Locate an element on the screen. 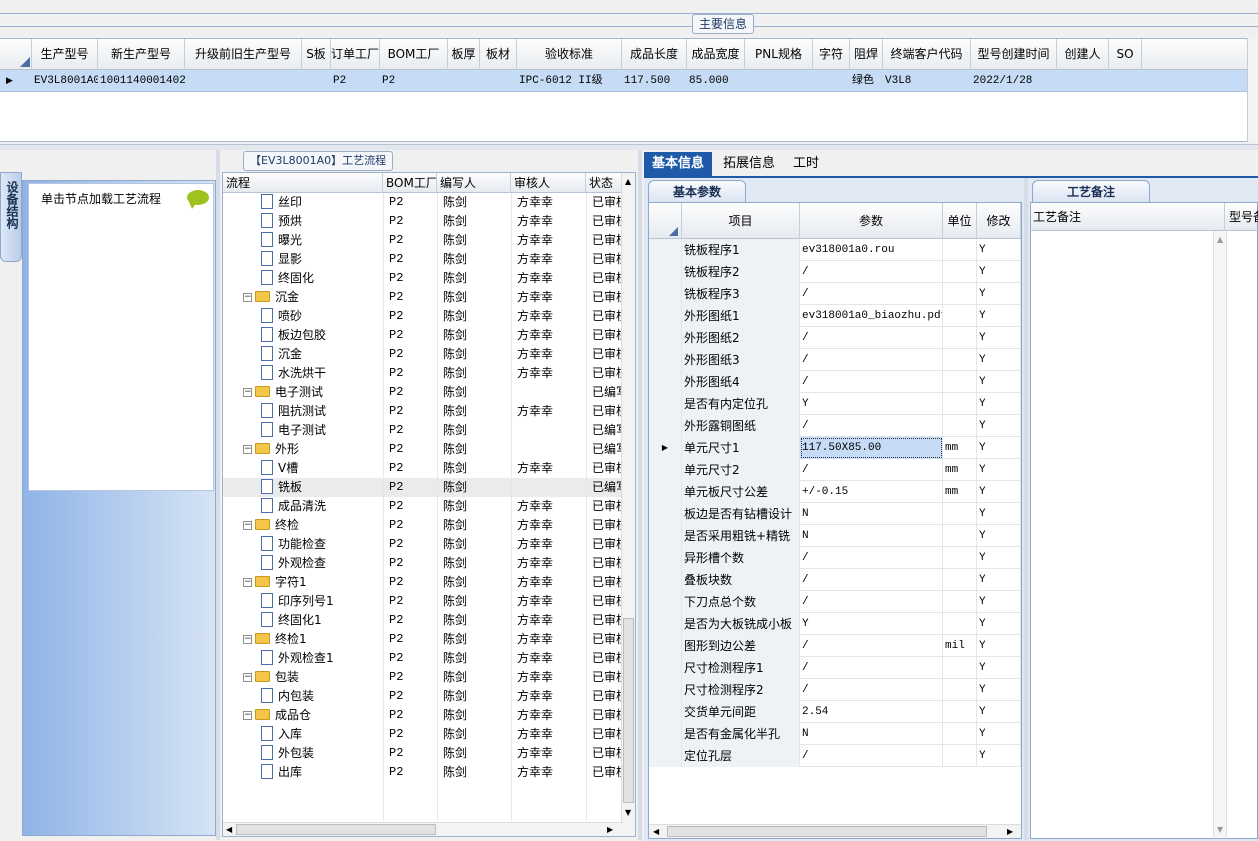 The image size is (1258, 841). params-row: 外形图纸4/ Y is located at coordinates (835, 382).